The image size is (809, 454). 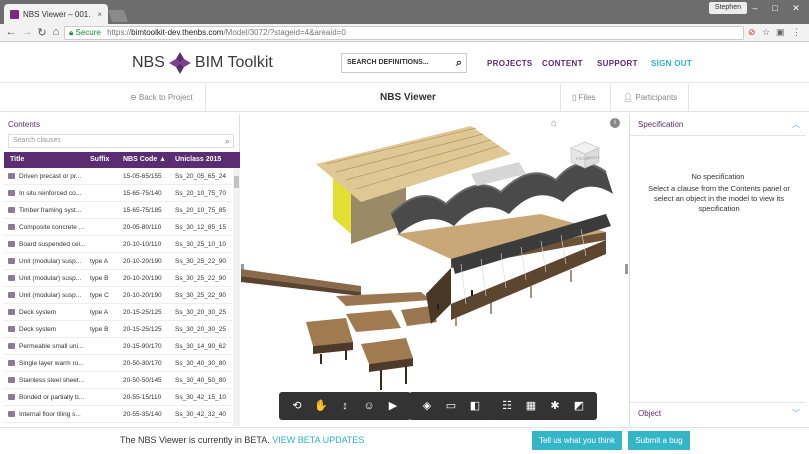 I want to click on specification-header: Specification ︿, so click(x=718, y=125).